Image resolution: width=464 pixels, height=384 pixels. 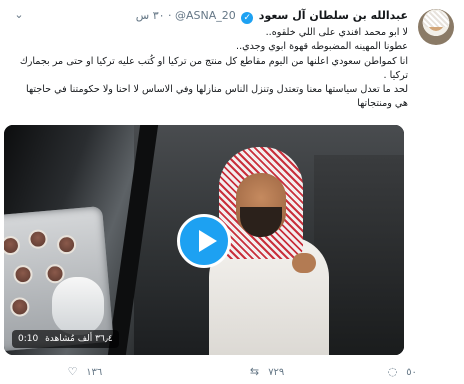 What do you see at coordinates (392, 371) in the screenshot?
I see `reply-icon: ◌` at bounding box center [392, 371].